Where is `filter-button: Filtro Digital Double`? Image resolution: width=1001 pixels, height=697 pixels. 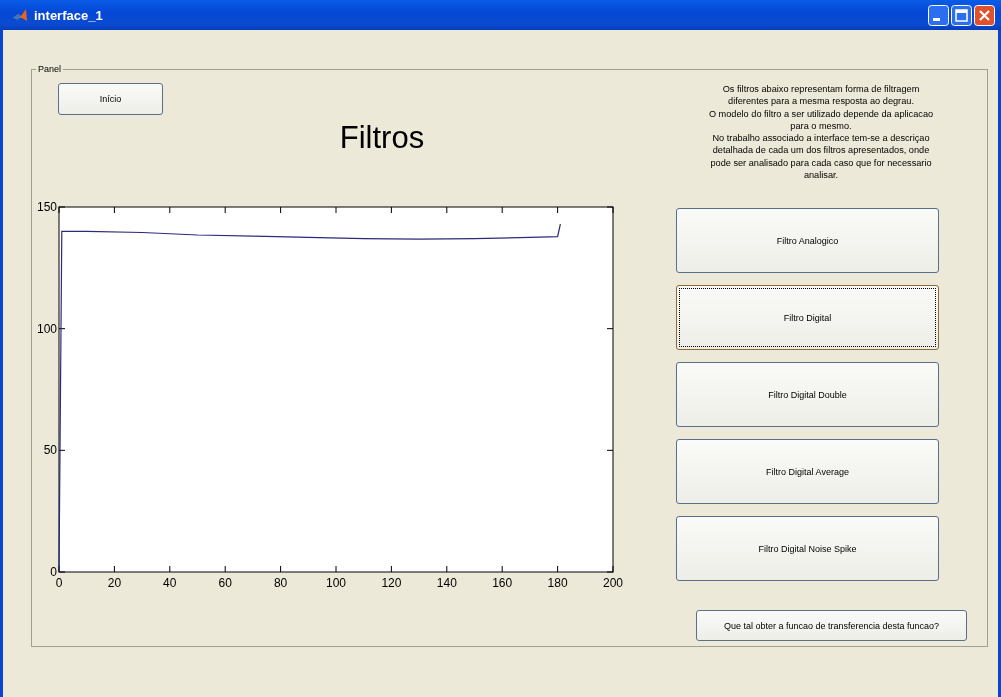 filter-button: Filtro Digital Double is located at coordinates (807, 395).